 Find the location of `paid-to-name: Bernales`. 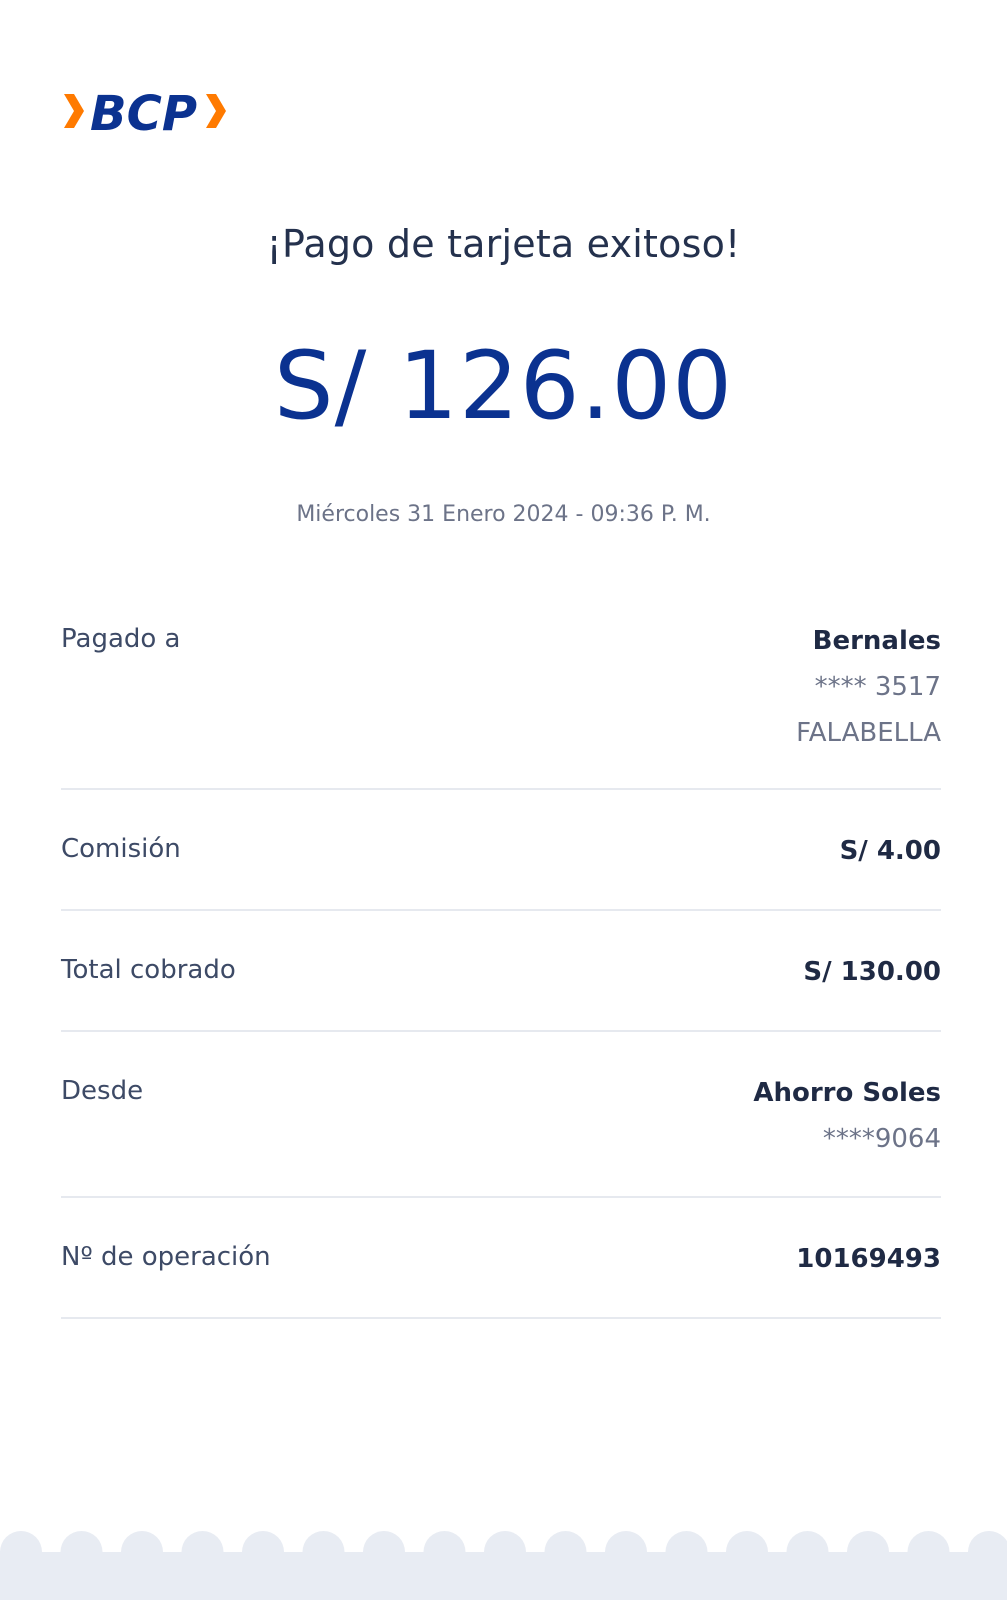

paid-to-name: Bernales is located at coordinates (876, 641).